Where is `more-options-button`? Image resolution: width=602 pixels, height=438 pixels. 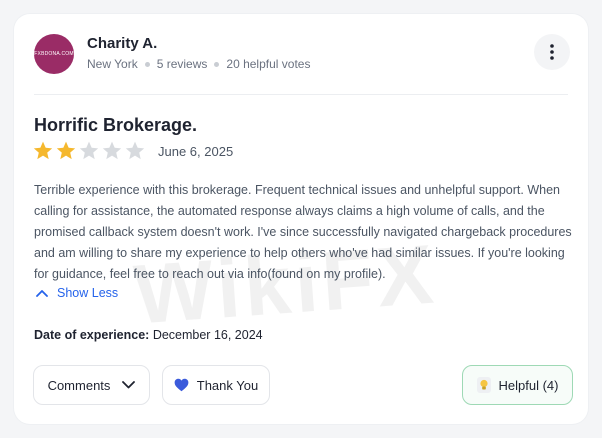 more-options-button is located at coordinates (552, 52).